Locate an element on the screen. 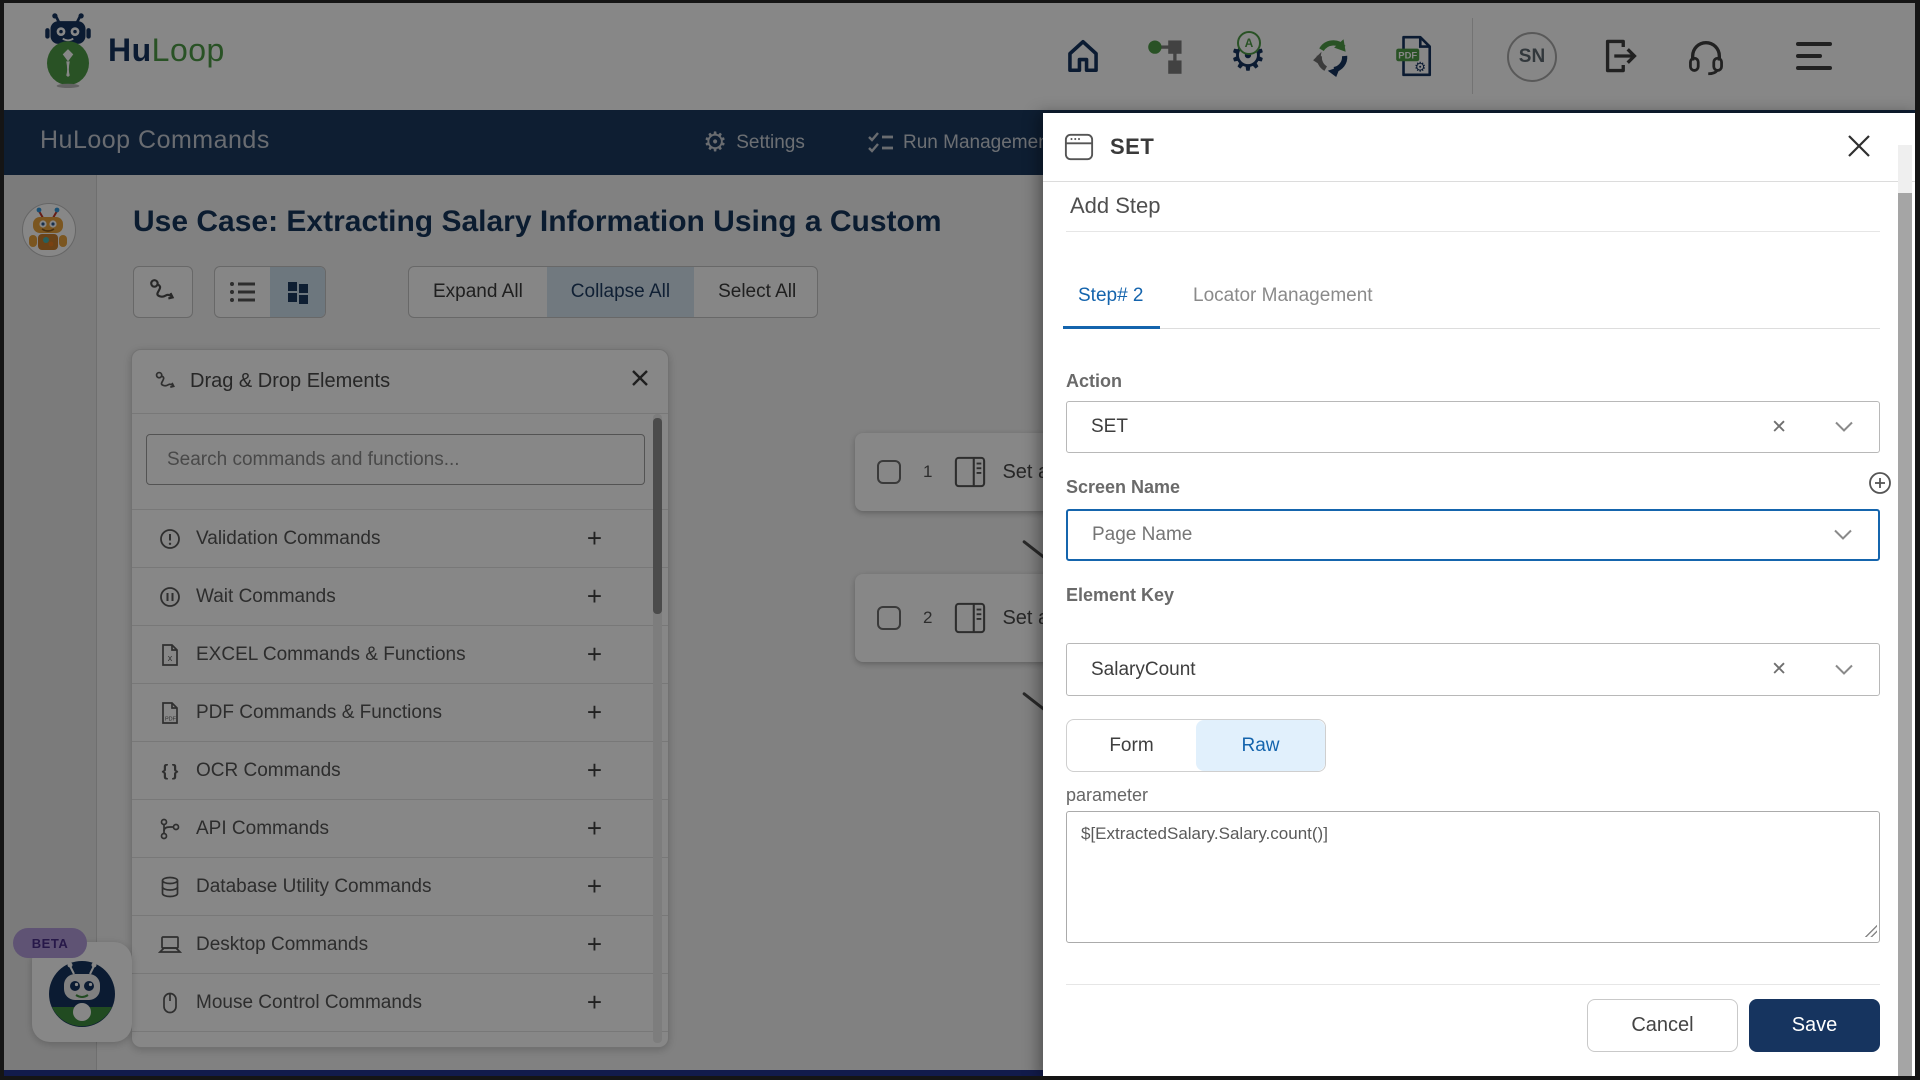  active-tab-underline is located at coordinates (1111, 327).